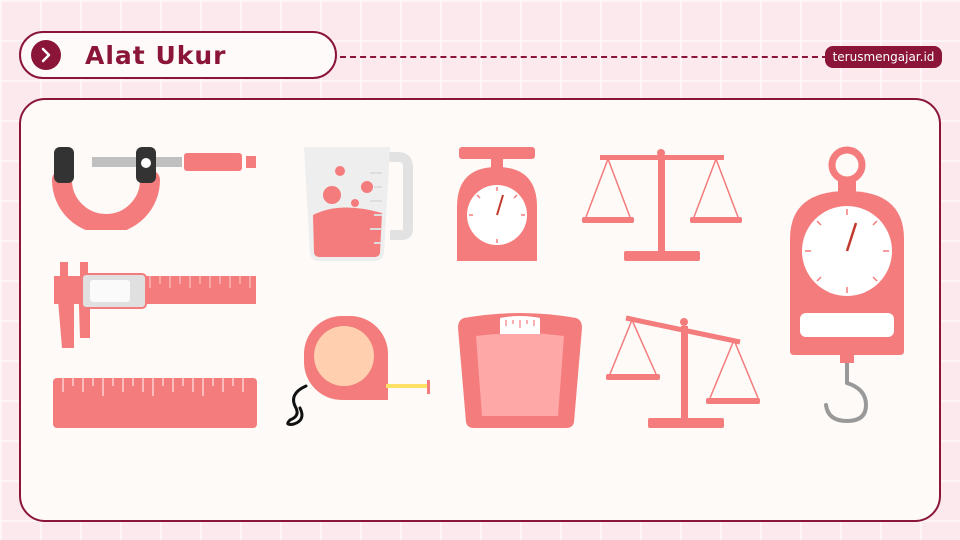  What do you see at coordinates (662, 205) in the screenshot?
I see `balance-scale-icon` at bounding box center [662, 205].